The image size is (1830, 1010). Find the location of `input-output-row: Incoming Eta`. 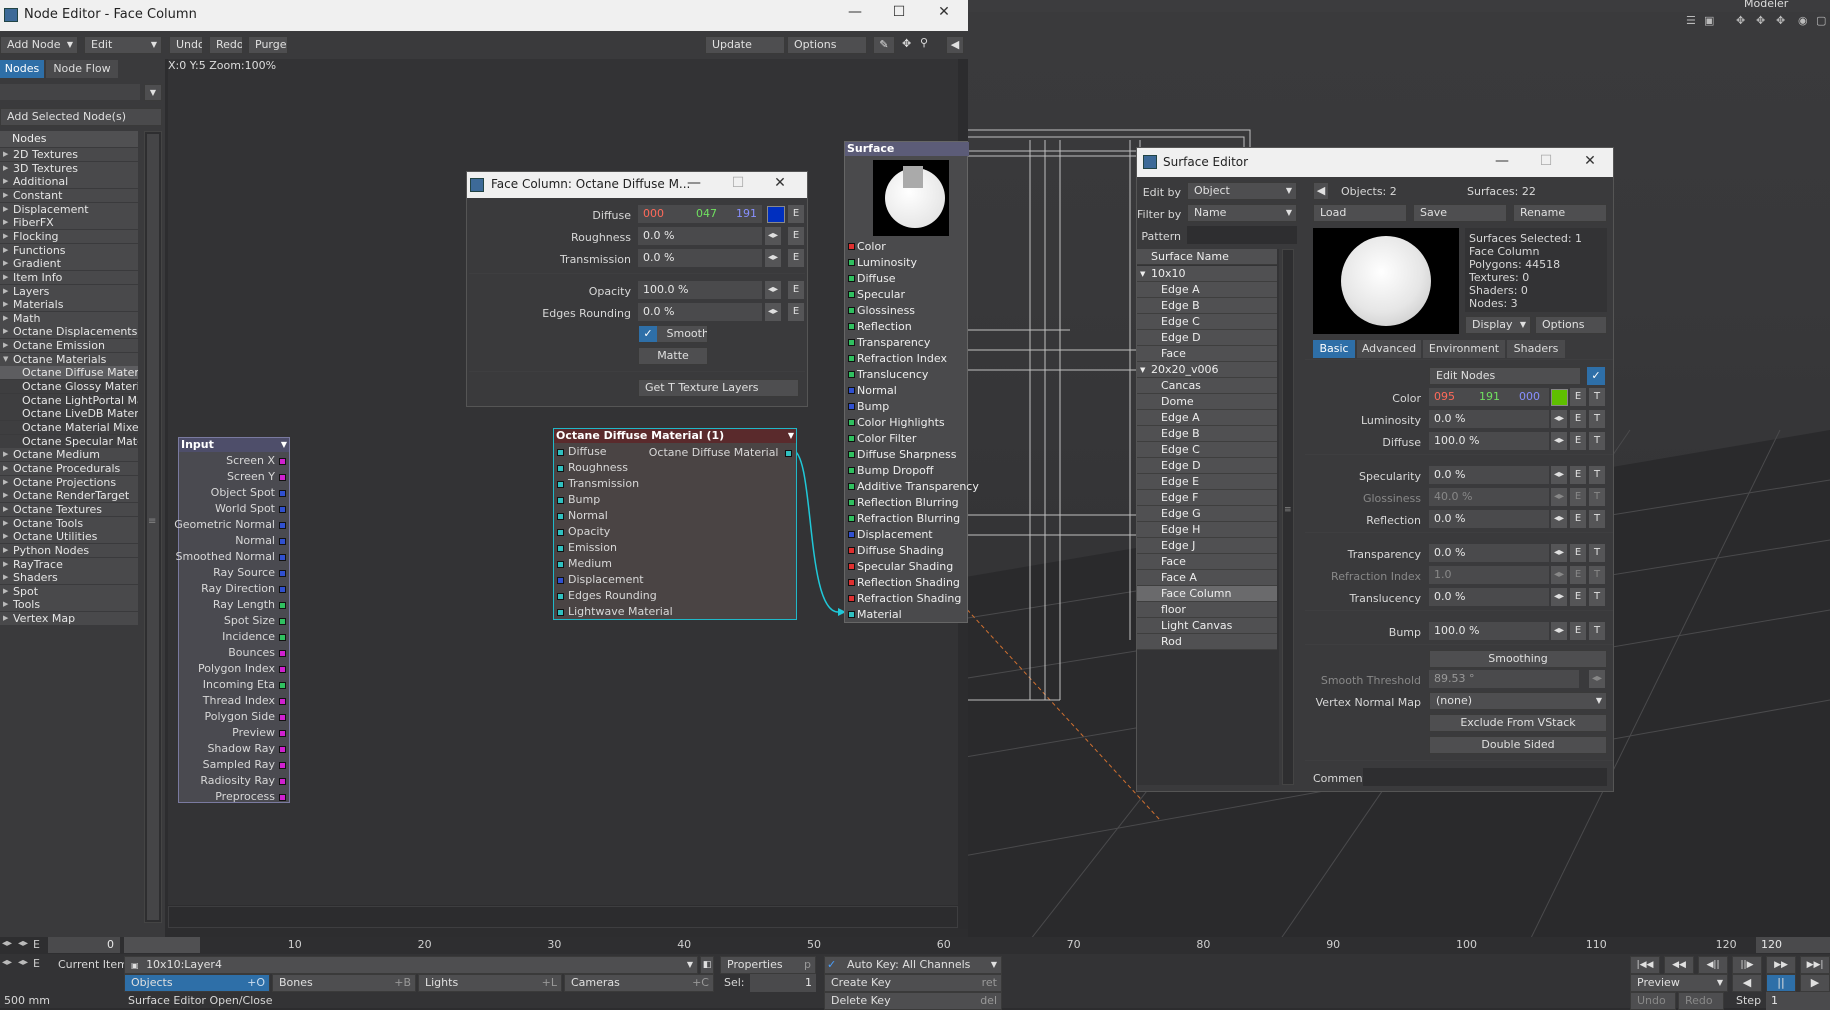

input-output-row: Incoming Eta is located at coordinates (244, 685).